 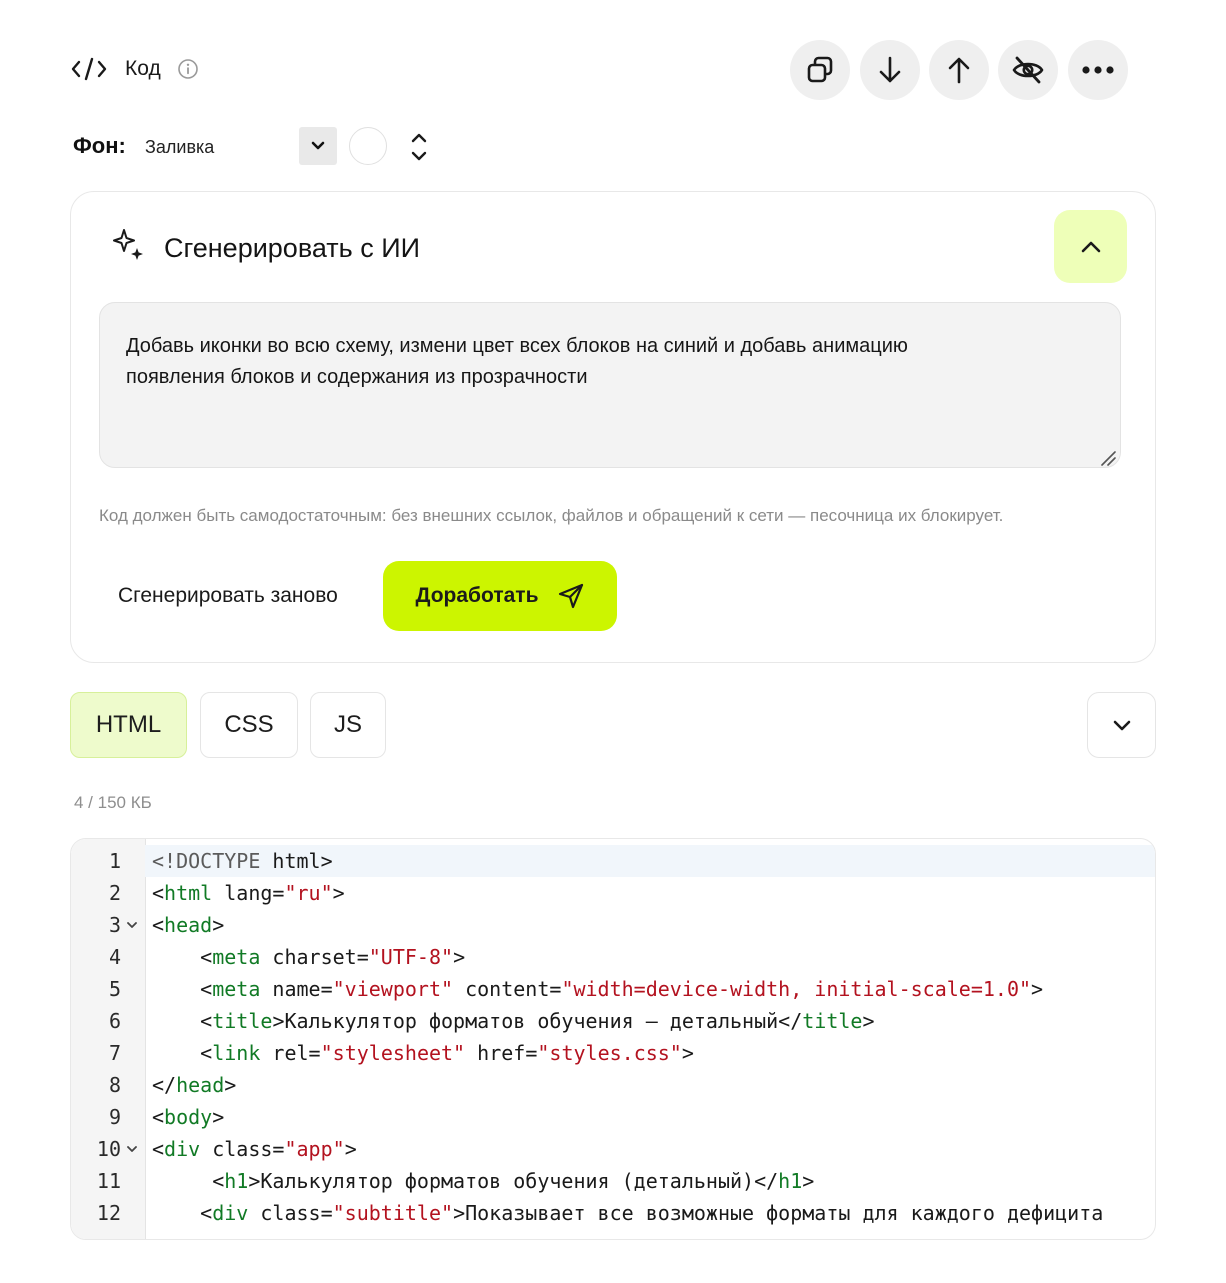 I want to click on color-swatch, so click(x=368, y=146).